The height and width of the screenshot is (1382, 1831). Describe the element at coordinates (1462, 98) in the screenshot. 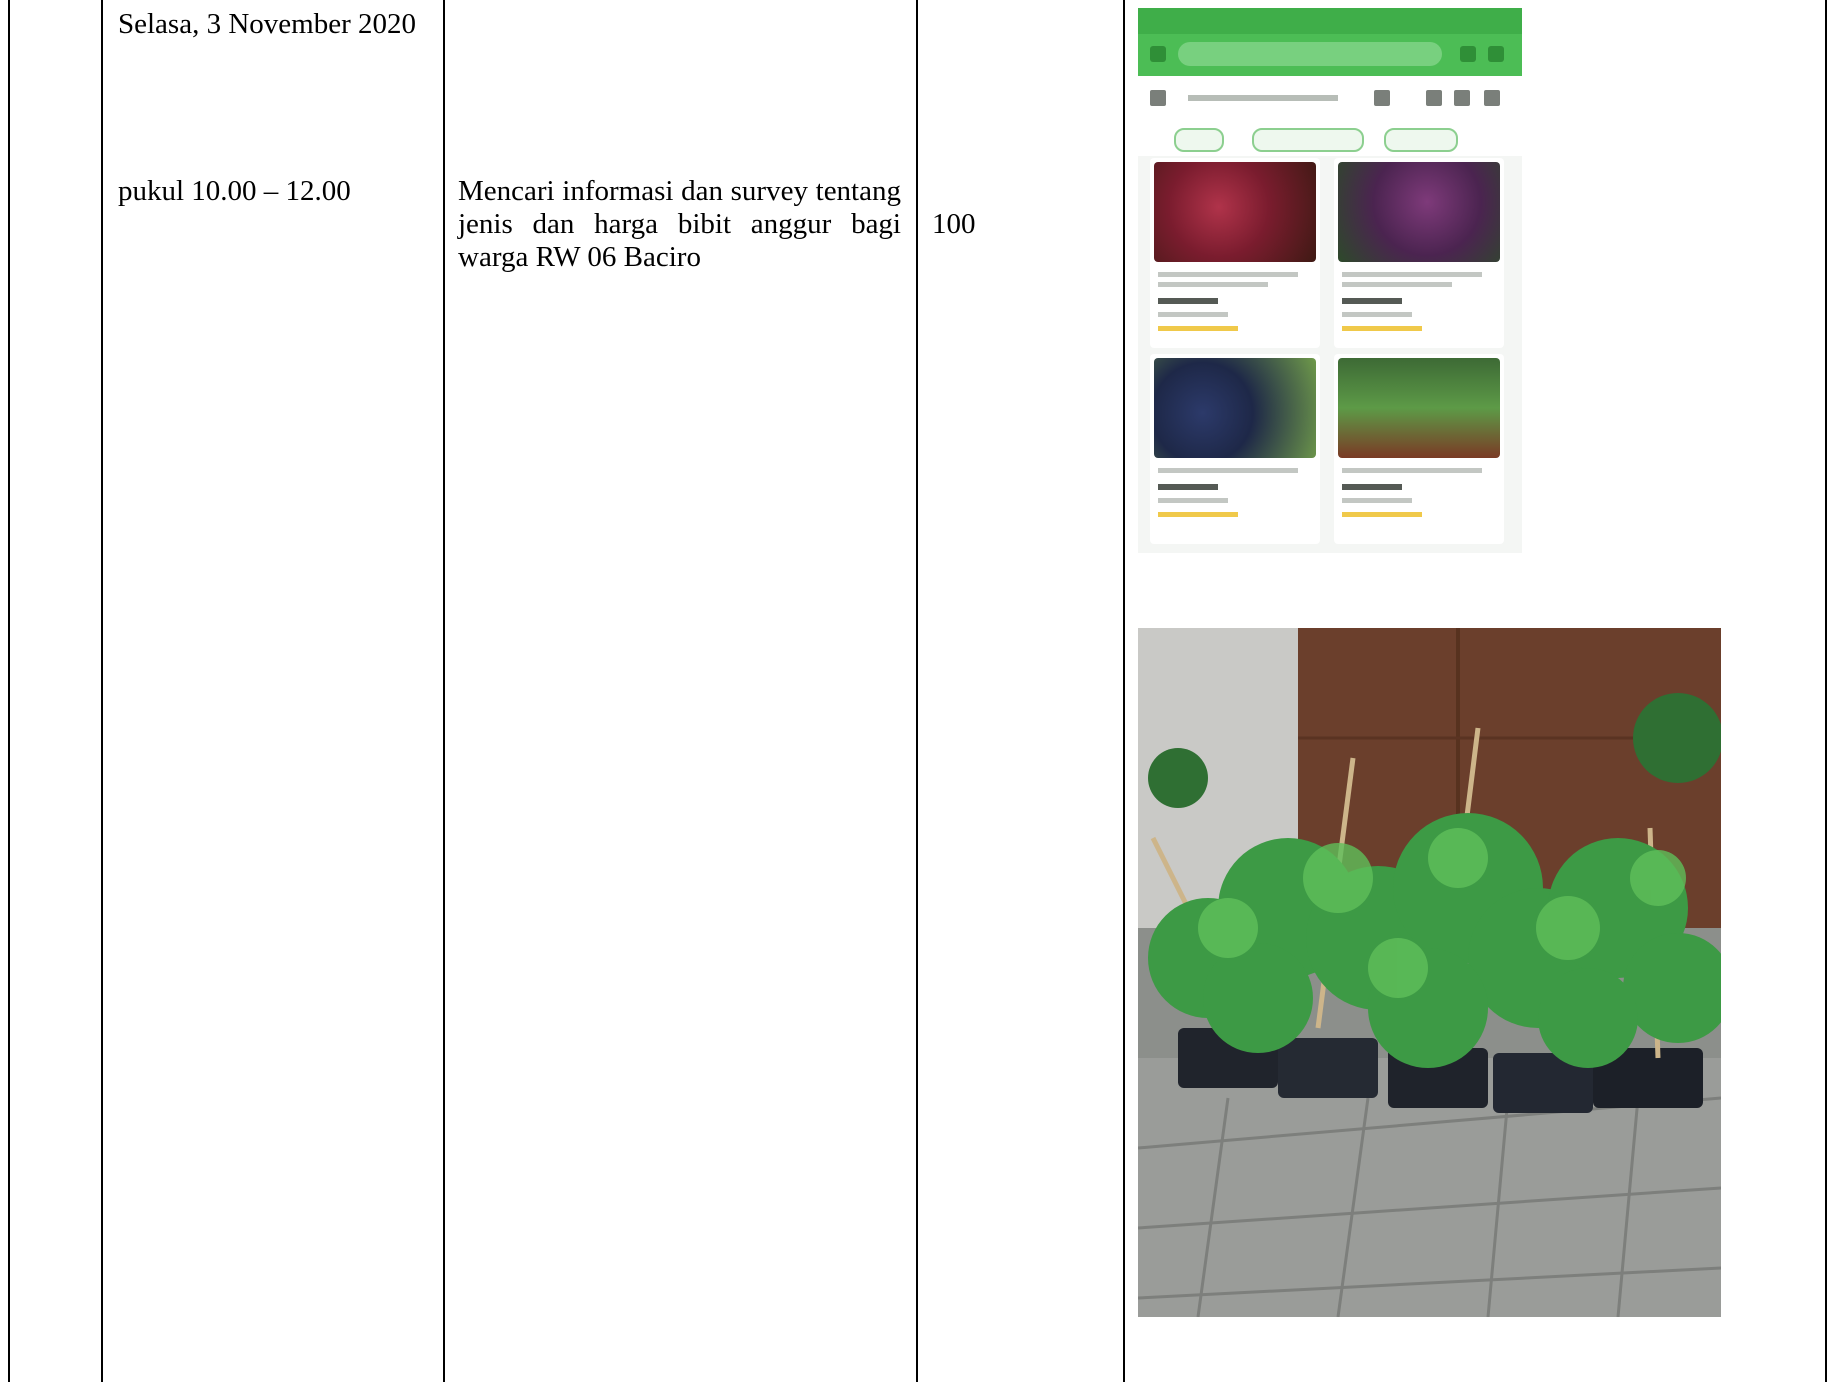

I see `mail-icon` at that location.